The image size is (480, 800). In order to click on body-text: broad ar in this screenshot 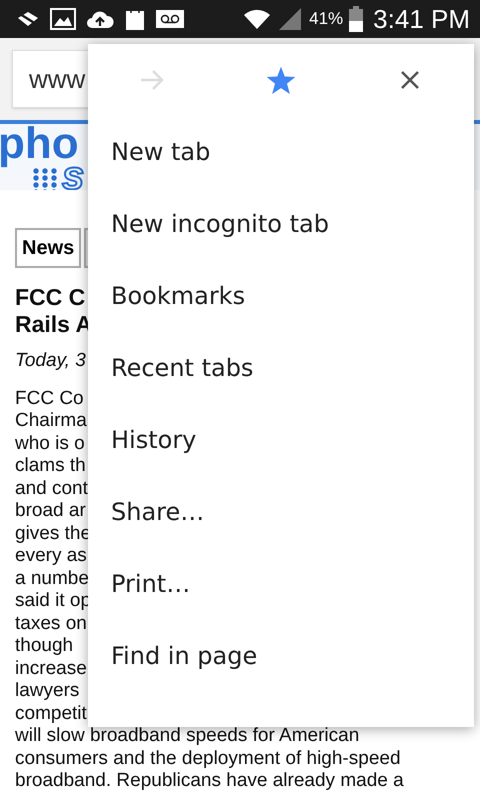, I will do `click(50, 511)`.